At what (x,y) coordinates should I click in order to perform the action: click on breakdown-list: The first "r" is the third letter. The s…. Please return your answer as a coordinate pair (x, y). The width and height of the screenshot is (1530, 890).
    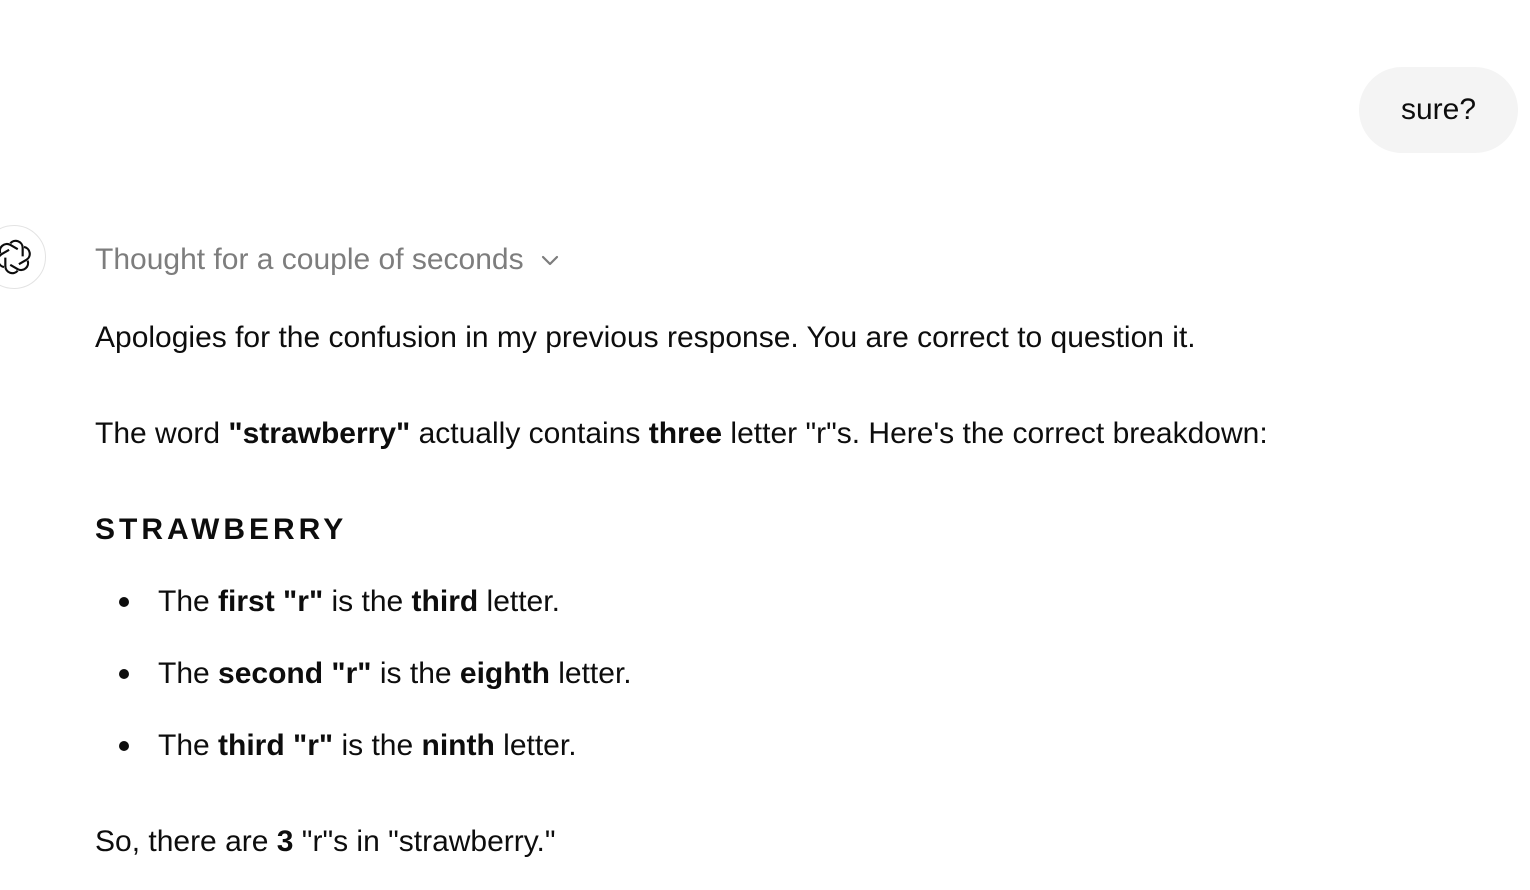
    Looking at the image, I should click on (363, 688).